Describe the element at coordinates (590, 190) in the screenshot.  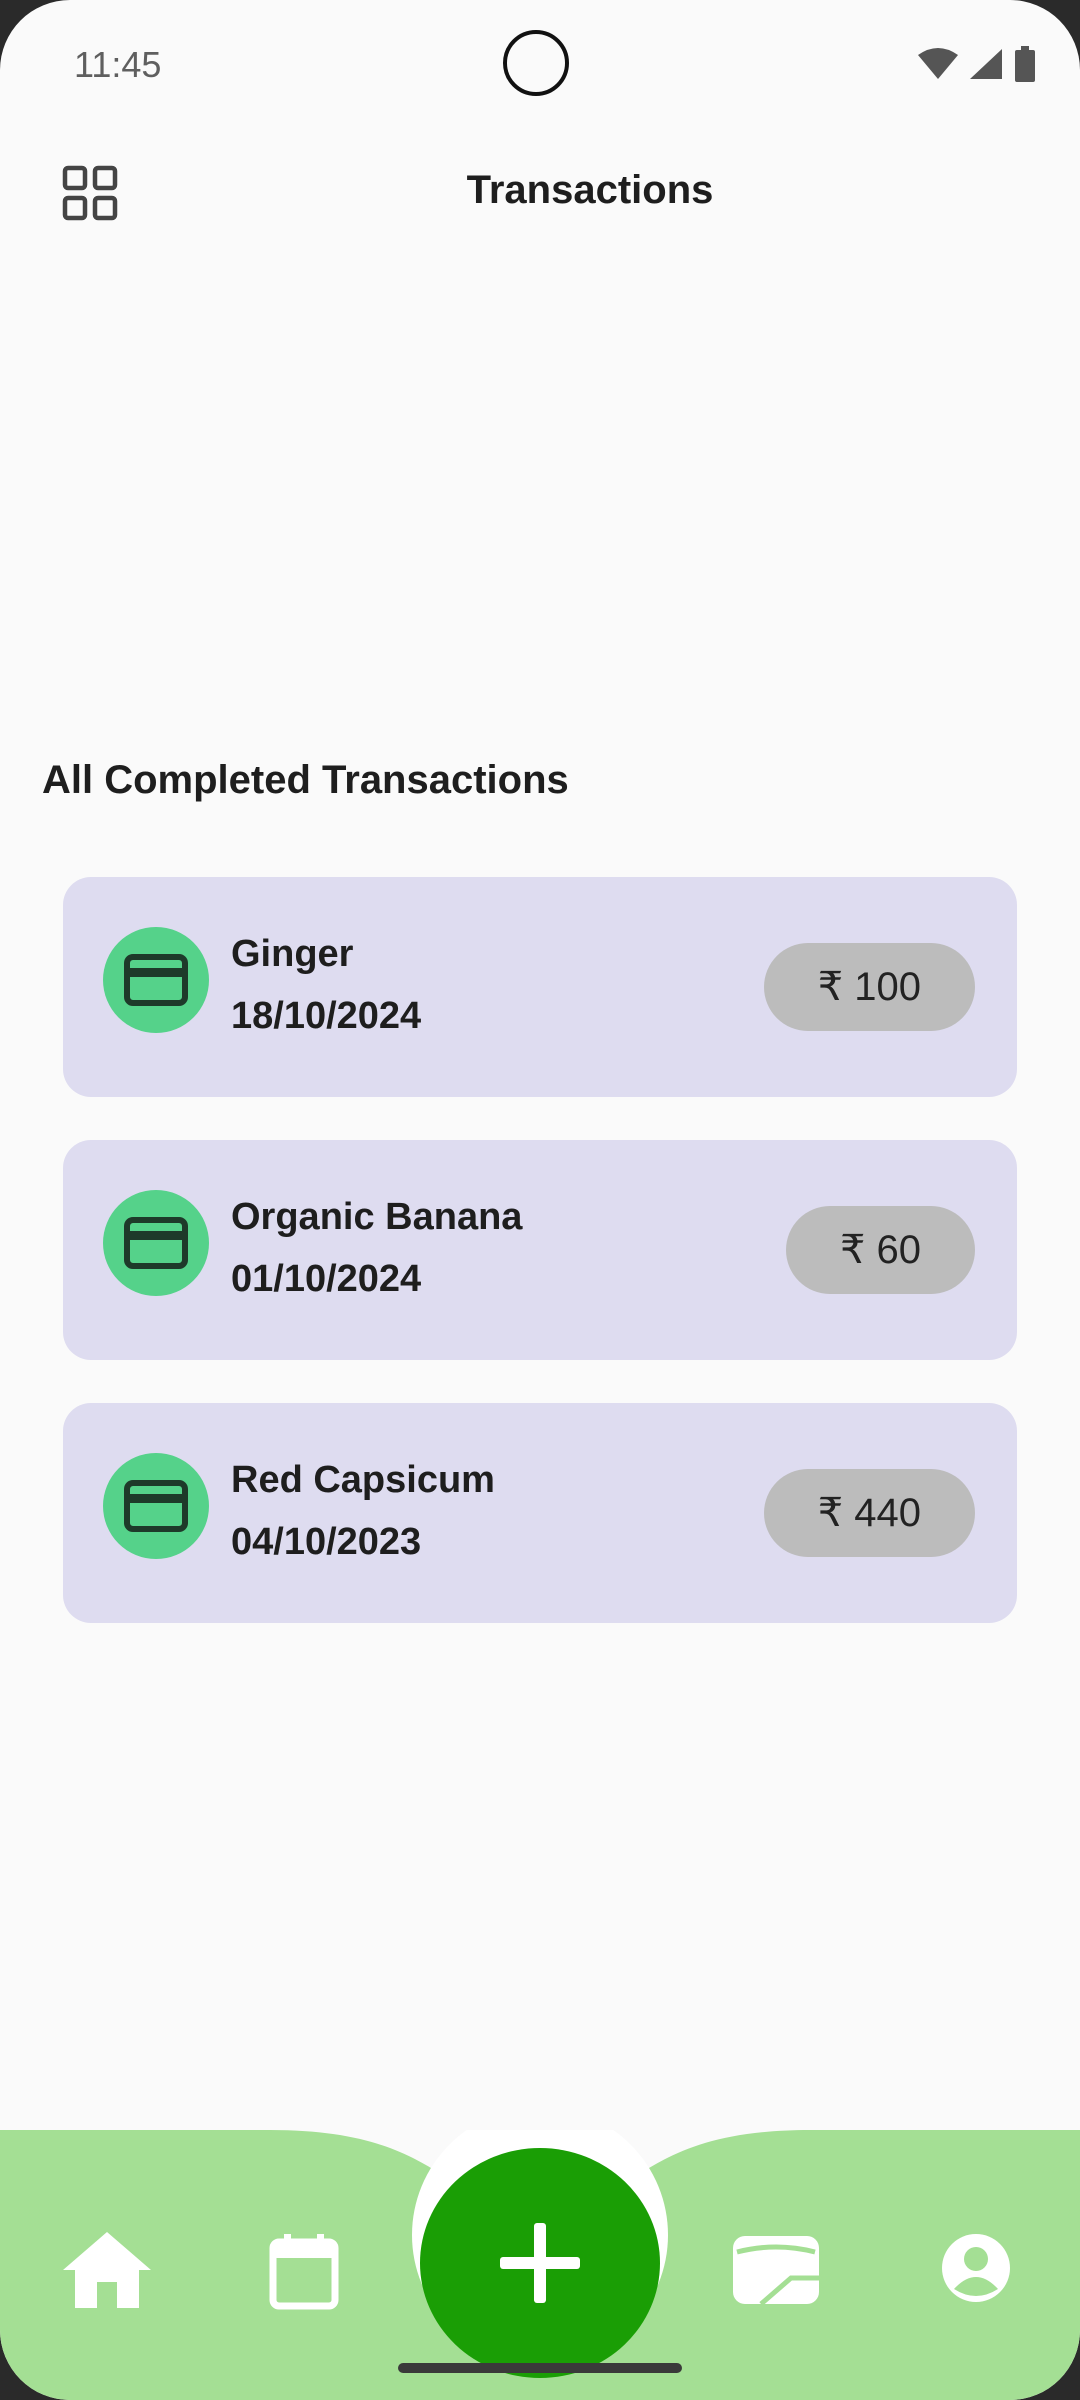
I see `page-title: Transactions` at that location.